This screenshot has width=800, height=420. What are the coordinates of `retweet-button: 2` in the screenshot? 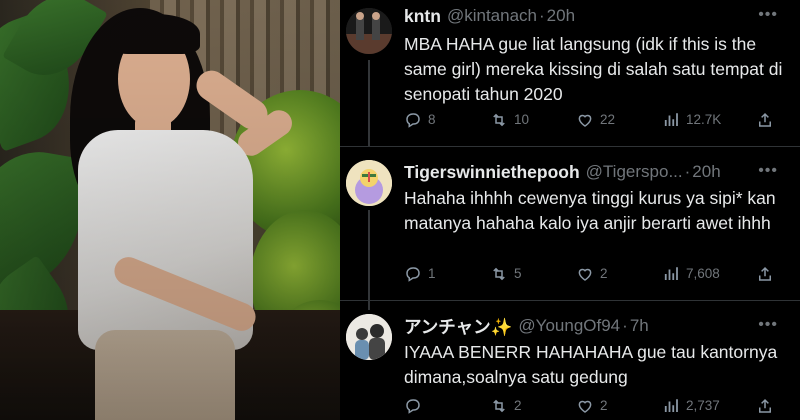 It's located at (506, 406).